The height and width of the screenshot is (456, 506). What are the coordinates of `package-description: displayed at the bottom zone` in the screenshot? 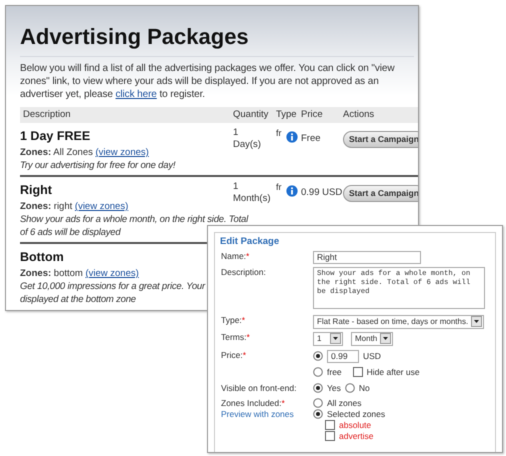 It's located at (78, 299).